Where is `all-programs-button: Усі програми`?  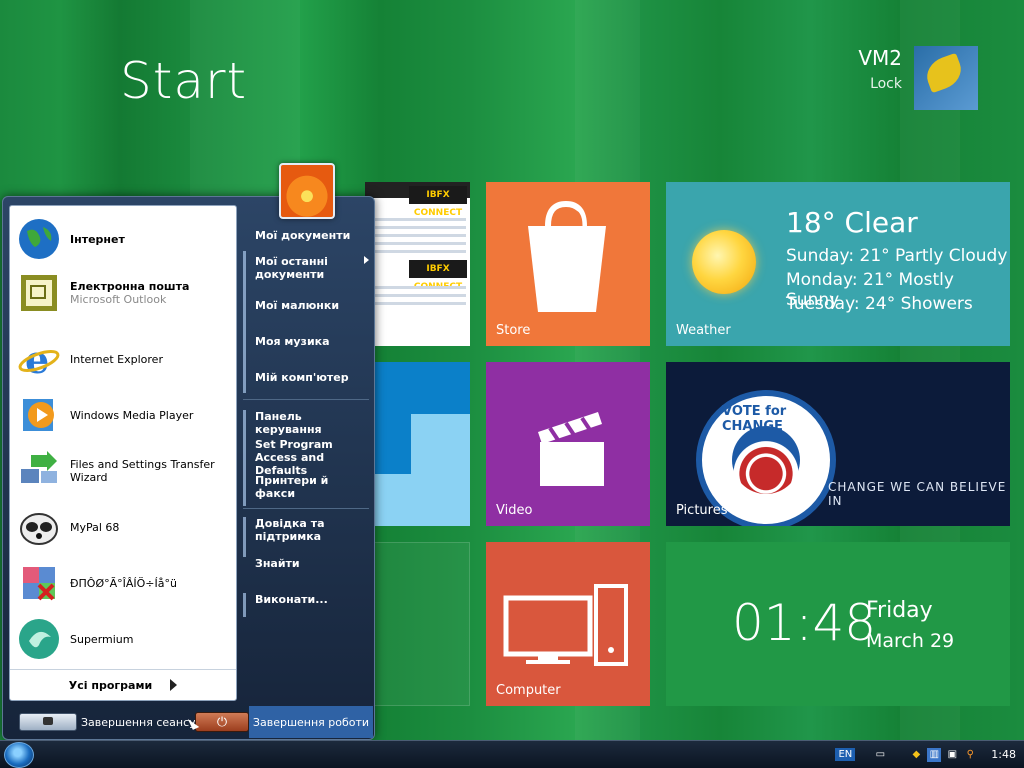
all-programs-button: Усі програми is located at coordinates (123, 684).